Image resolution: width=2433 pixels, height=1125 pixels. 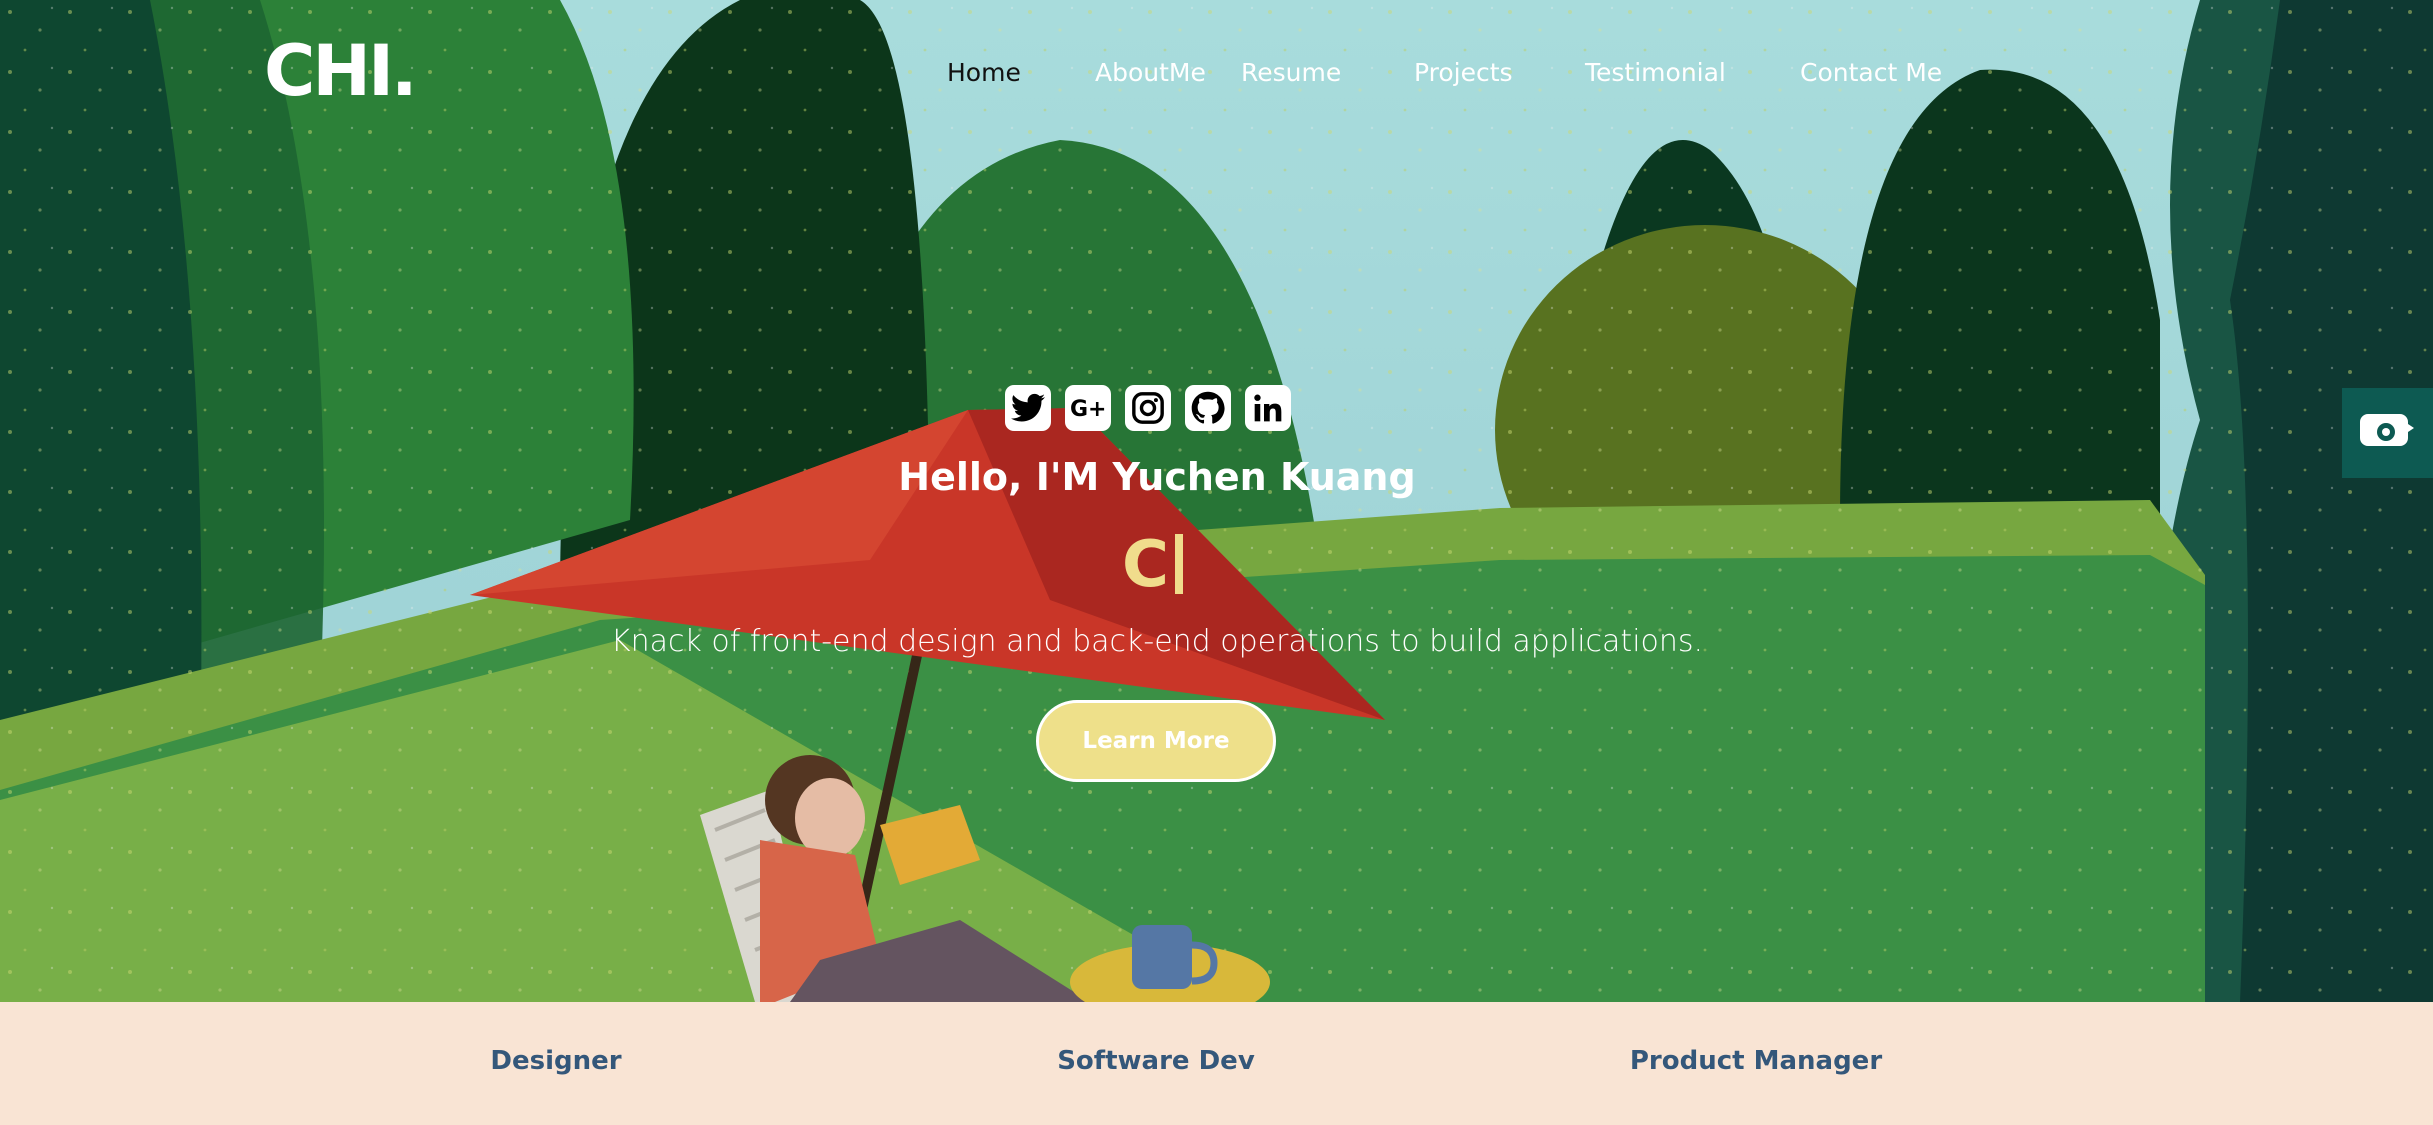 I want to click on typed-text: C, so click(x=1145, y=565).